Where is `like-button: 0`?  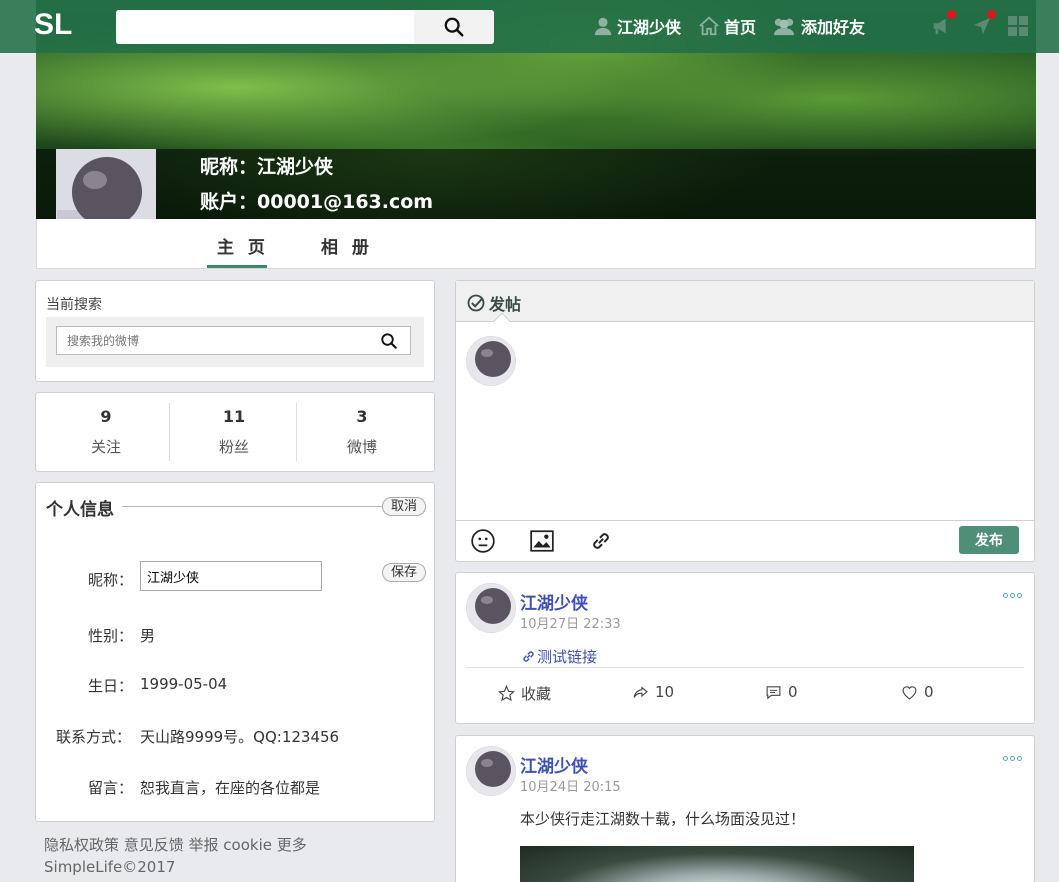
like-button: 0 is located at coordinates (917, 692).